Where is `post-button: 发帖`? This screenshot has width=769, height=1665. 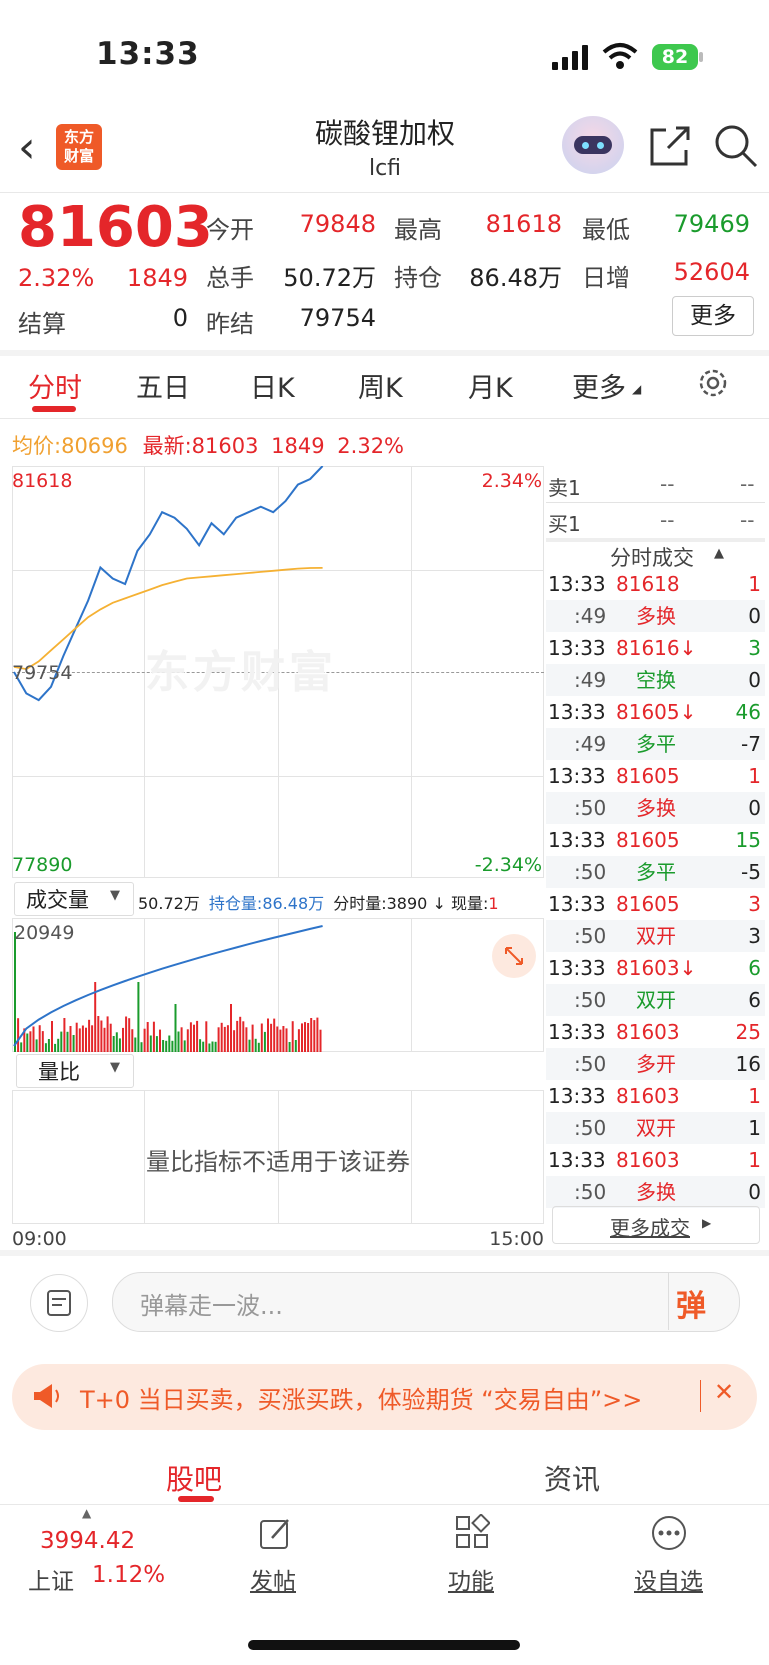 post-button: 发帖 is located at coordinates (273, 1579).